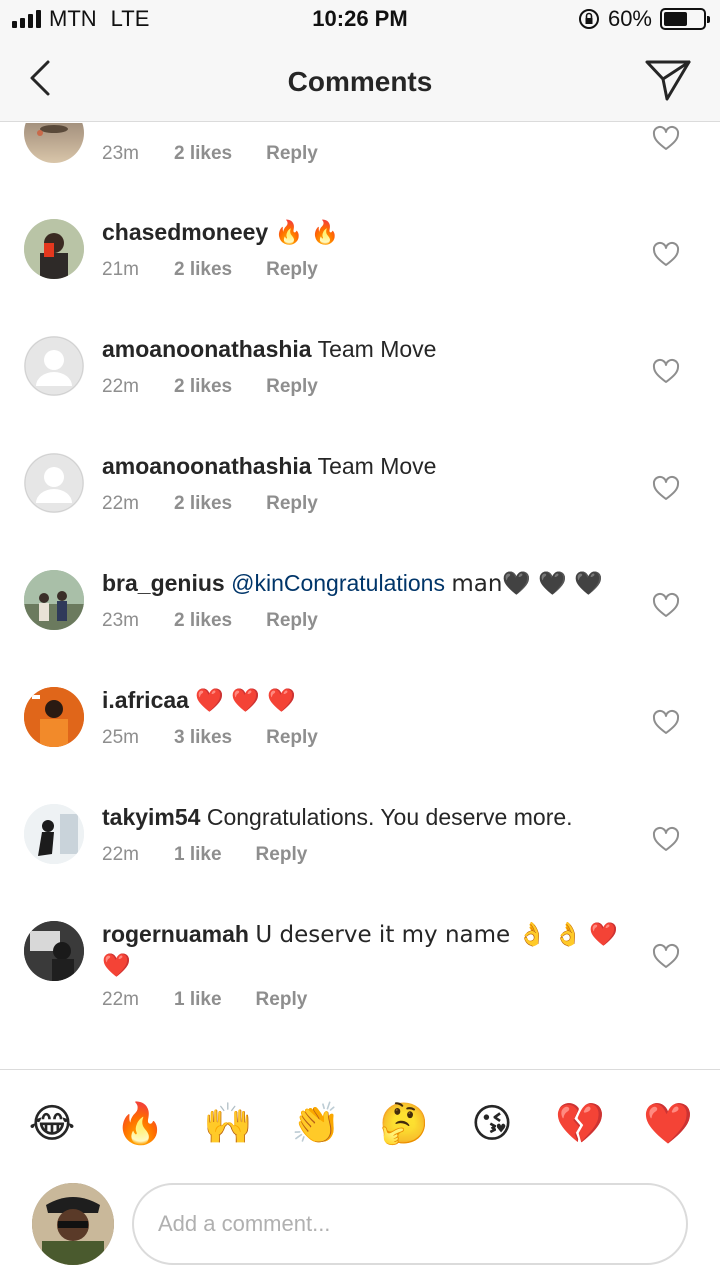 The image size is (720, 1280). I want to click on emoji-broken-heart-button: 💔, so click(580, 1124).